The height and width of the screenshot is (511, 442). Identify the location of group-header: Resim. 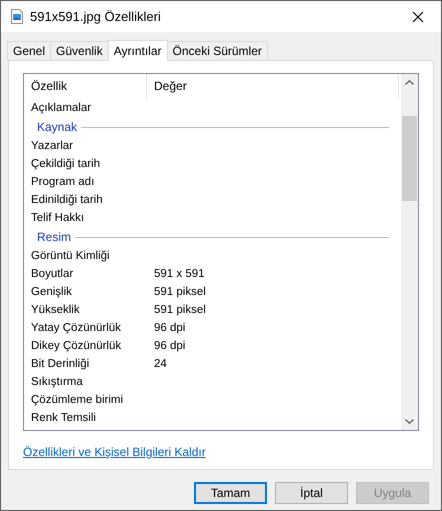
(54, 237).